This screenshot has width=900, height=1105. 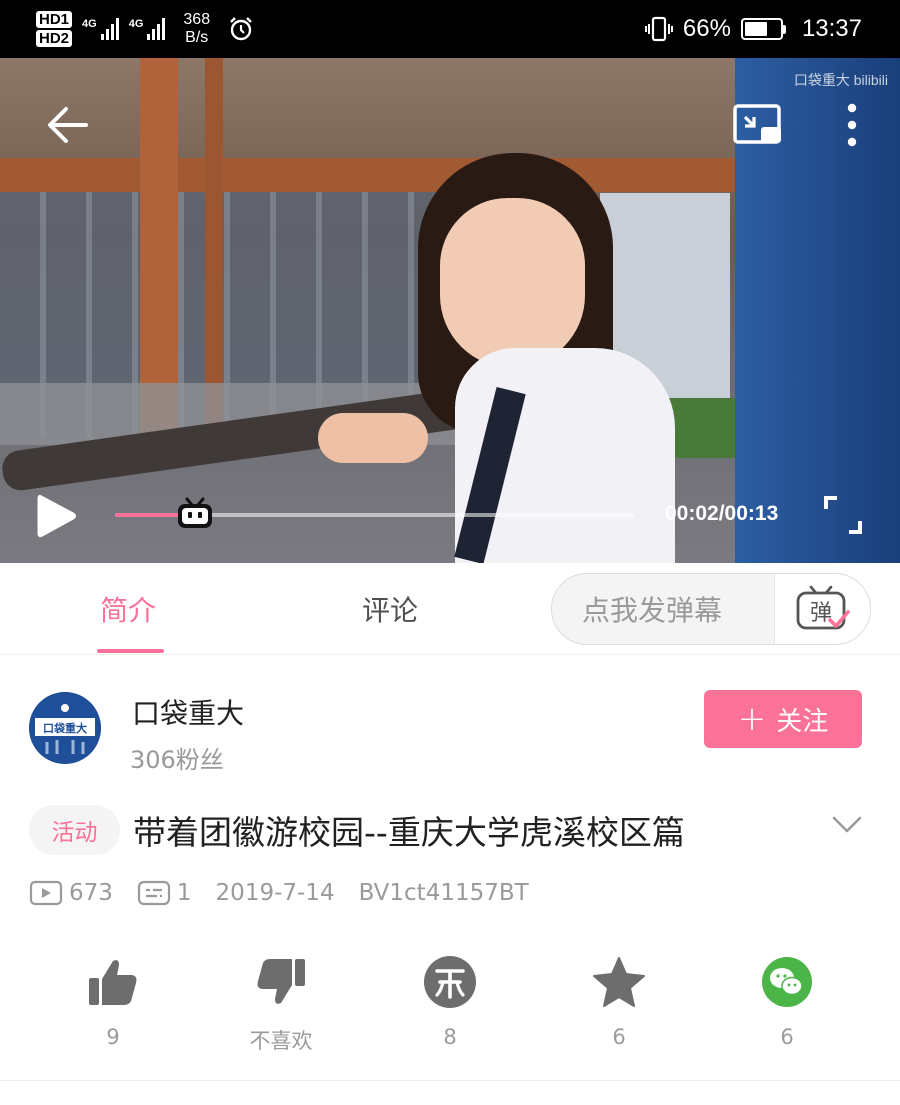 I want to click on star-icon, so click(x=619, y=982).